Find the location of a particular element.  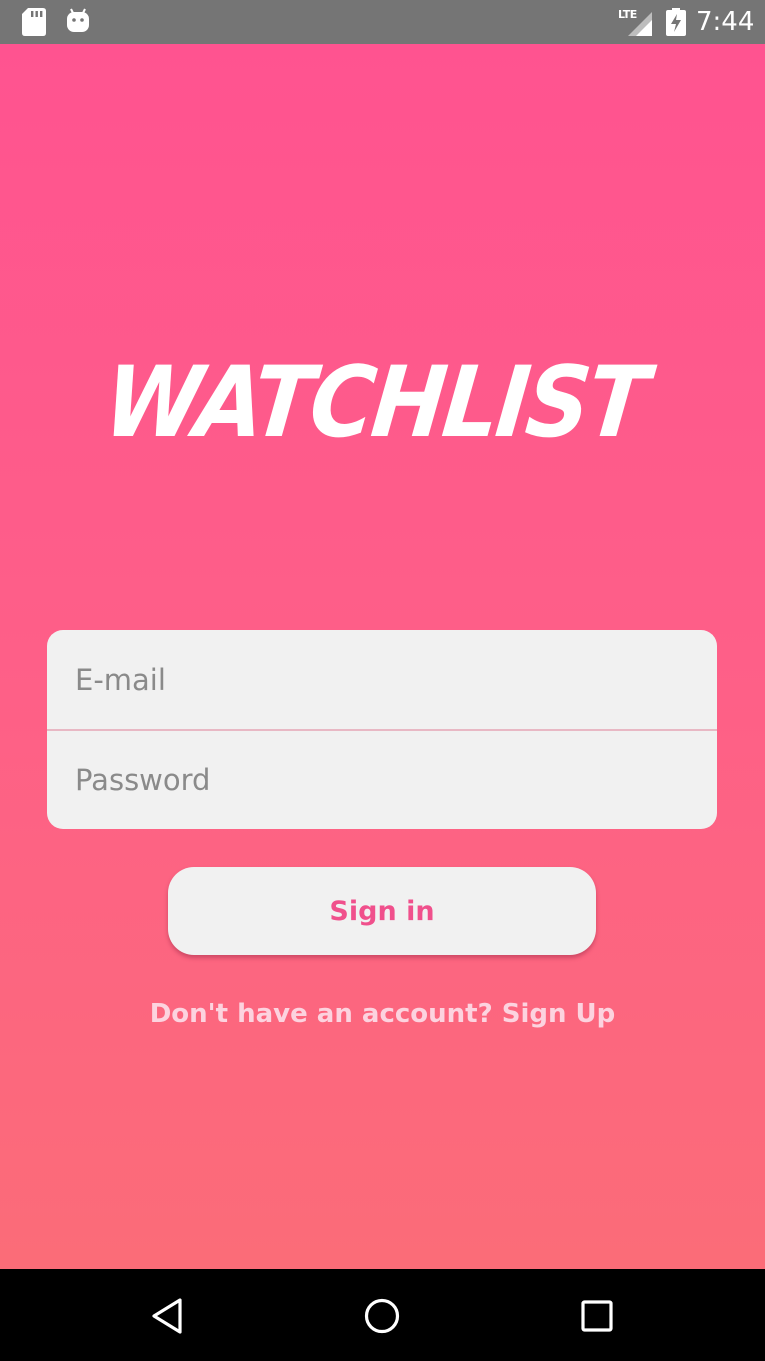

login-form-card is located at coordinates (382, 729).